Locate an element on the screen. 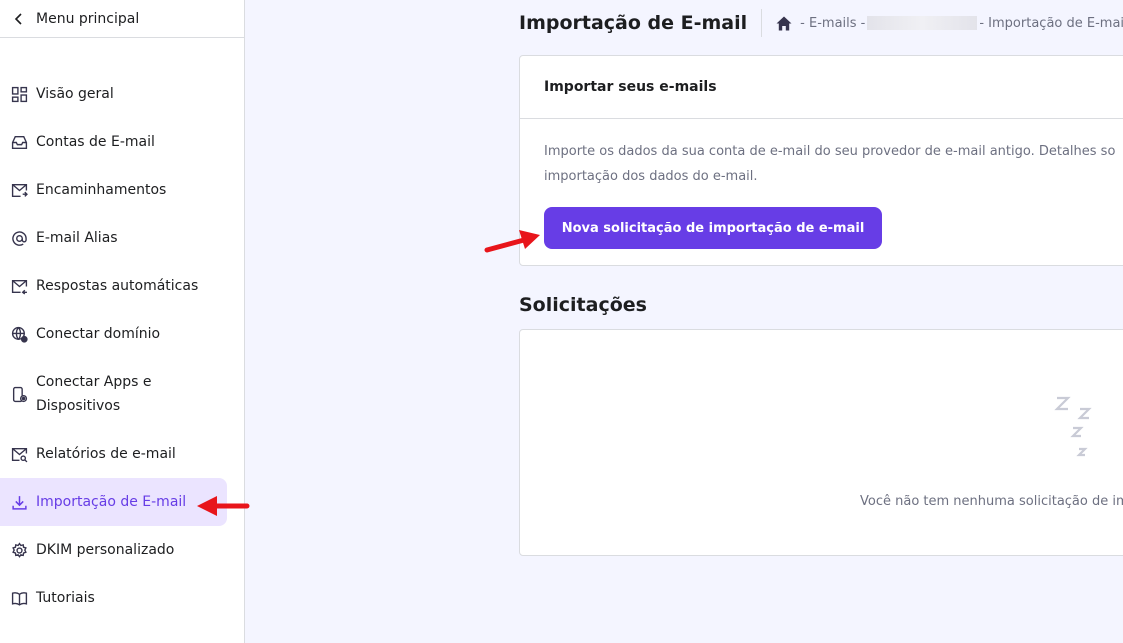  sidebar-item-label: Conectar domínio is located at coordinates (98, 334).